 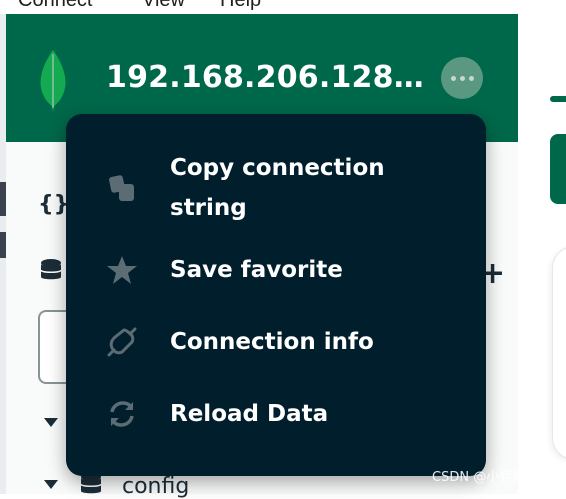 I want to click on ellipsis-icon, so click(x=453, y=78).